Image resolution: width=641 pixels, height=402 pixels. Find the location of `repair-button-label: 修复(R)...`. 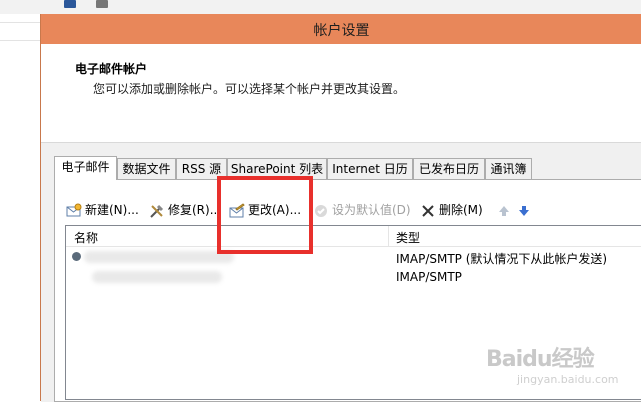

repair-button-label: 修复(R)... is located at coordinates (195, 210).